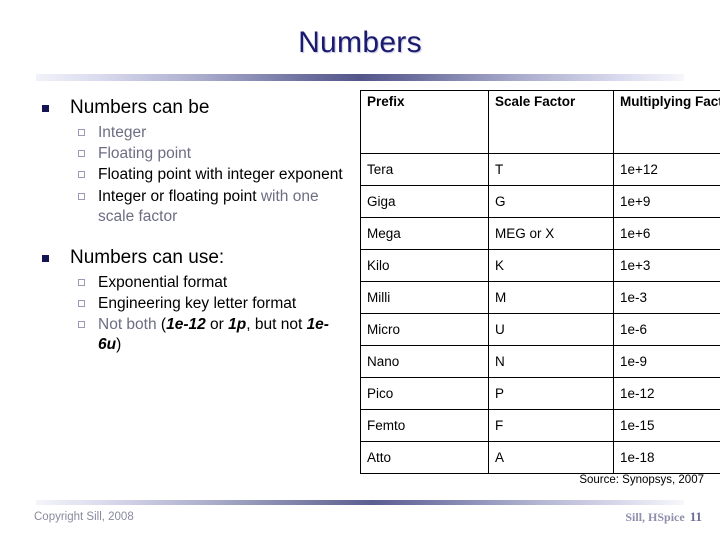  I want to click on table-row: Giga G 1e+9, so click(540, 201).